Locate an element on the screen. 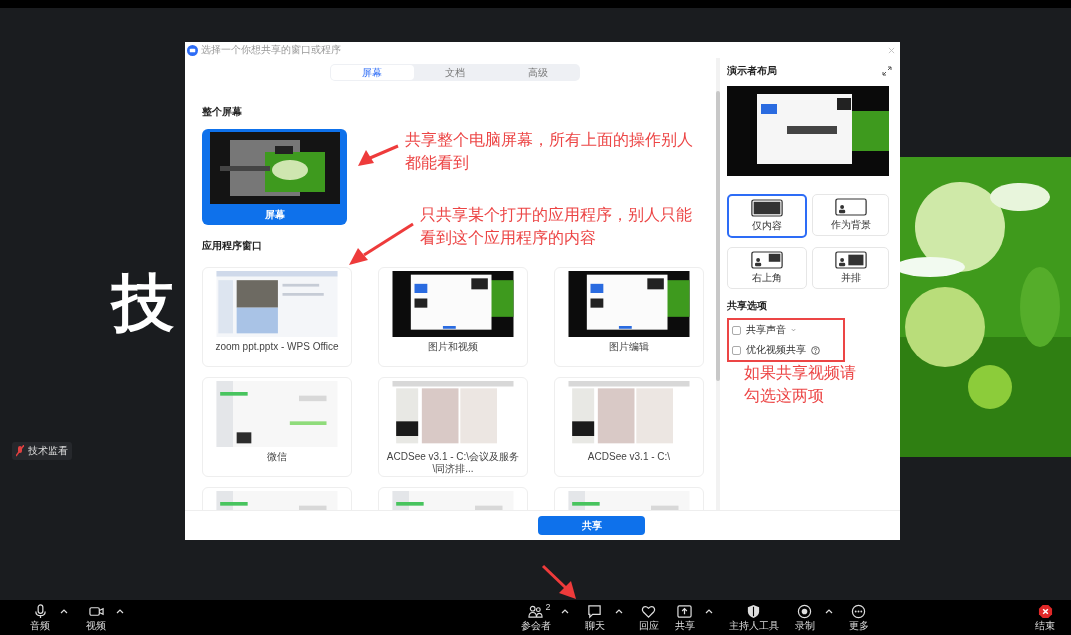 This screenshot has width=1071, height=635. layout-option: 仅内容 is located at coordinates (767, 216).